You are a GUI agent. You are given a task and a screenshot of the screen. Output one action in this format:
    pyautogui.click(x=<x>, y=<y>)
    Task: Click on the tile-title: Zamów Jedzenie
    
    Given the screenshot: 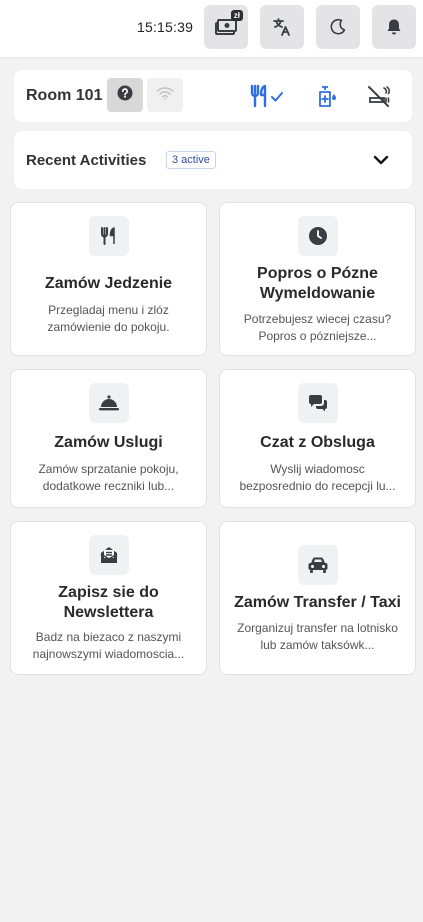 What is the action you would take?
    pyautogui.click(x=108, y=283)
    